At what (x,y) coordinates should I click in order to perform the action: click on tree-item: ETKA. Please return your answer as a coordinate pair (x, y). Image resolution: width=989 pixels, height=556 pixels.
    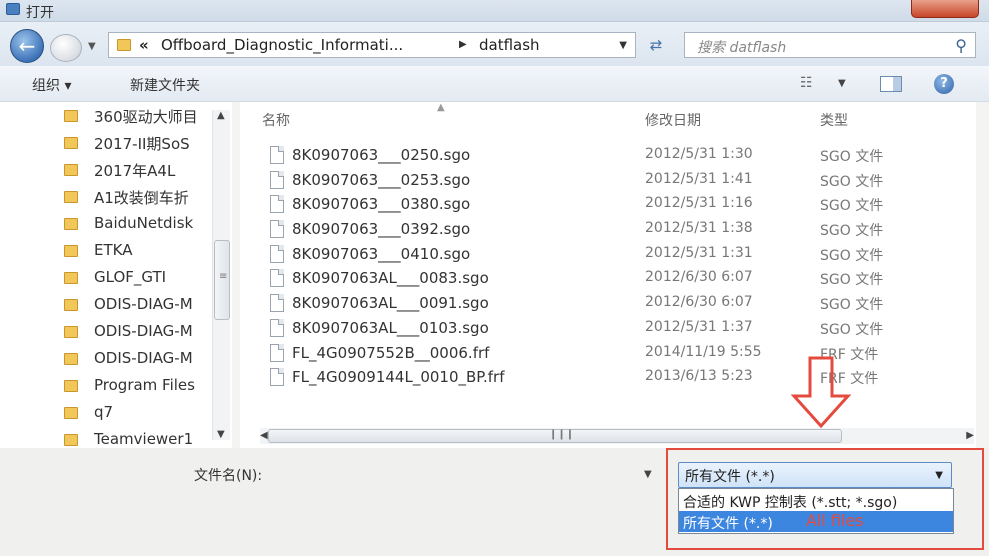
    Looking at the image, I should click on (139, 252).